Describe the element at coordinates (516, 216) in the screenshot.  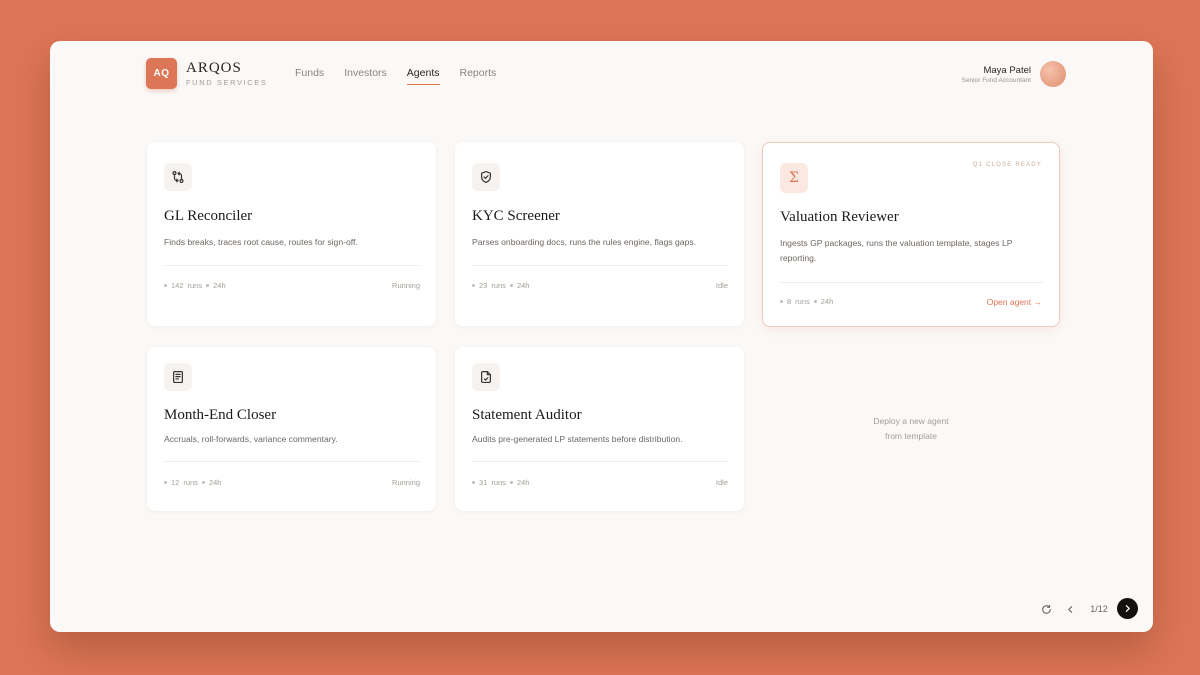
I see `agent-title: KYC Screener` at that location.